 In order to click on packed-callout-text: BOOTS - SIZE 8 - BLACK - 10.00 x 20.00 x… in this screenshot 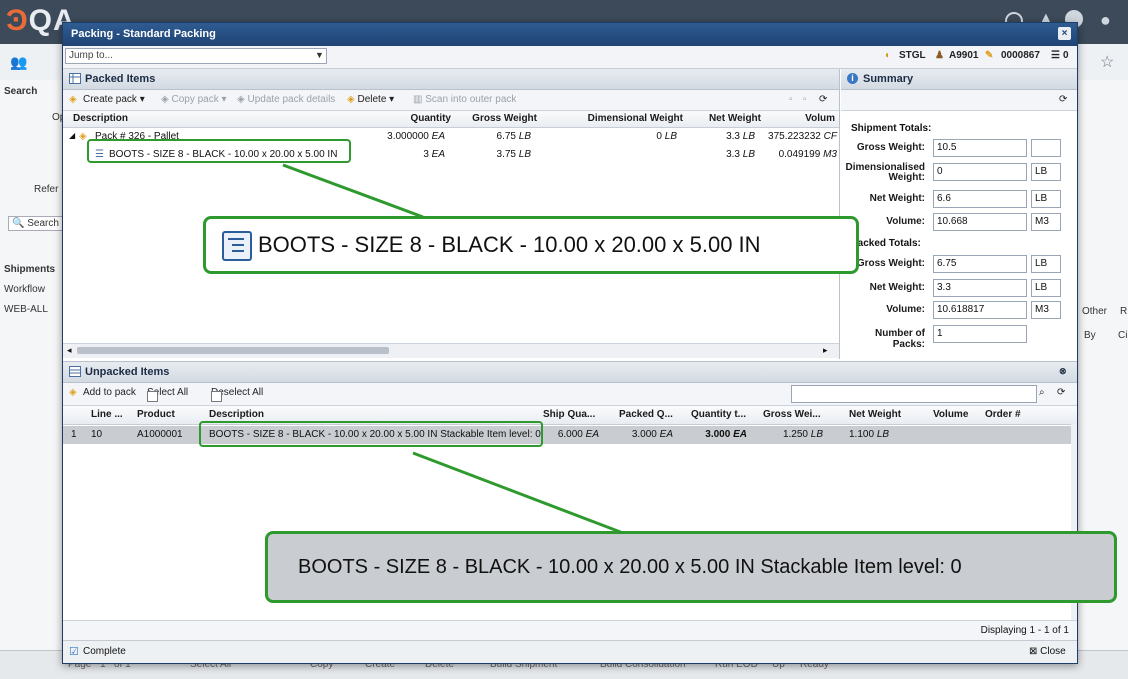, I will do `click(509, 244)`.